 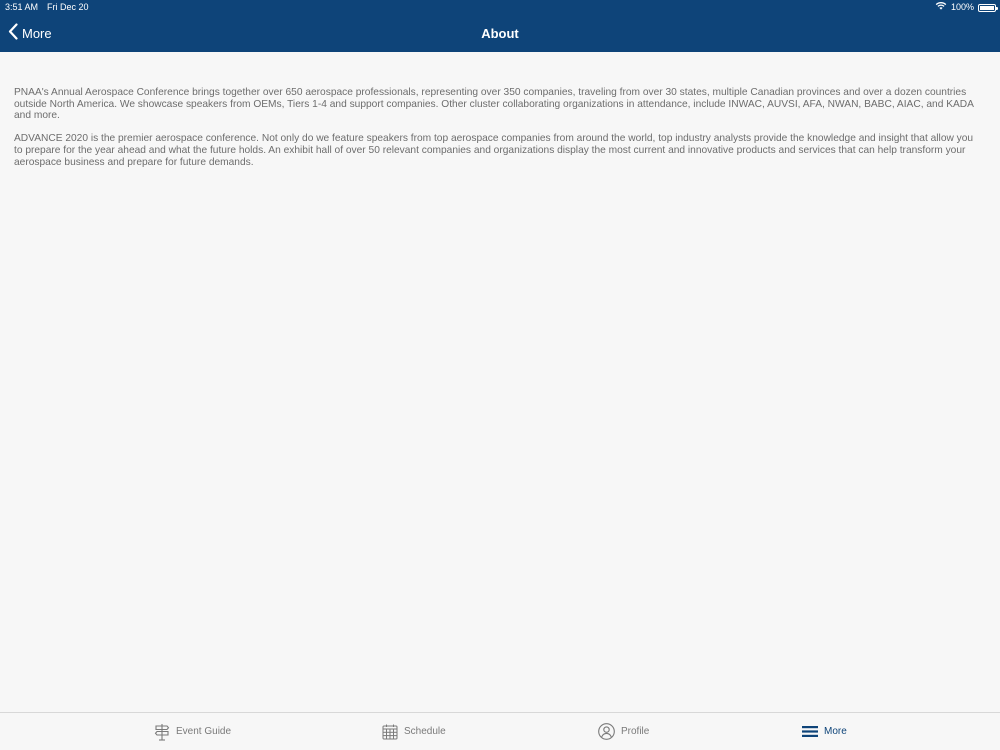 I want to click on page-title: About, so click(x=500, y=33).